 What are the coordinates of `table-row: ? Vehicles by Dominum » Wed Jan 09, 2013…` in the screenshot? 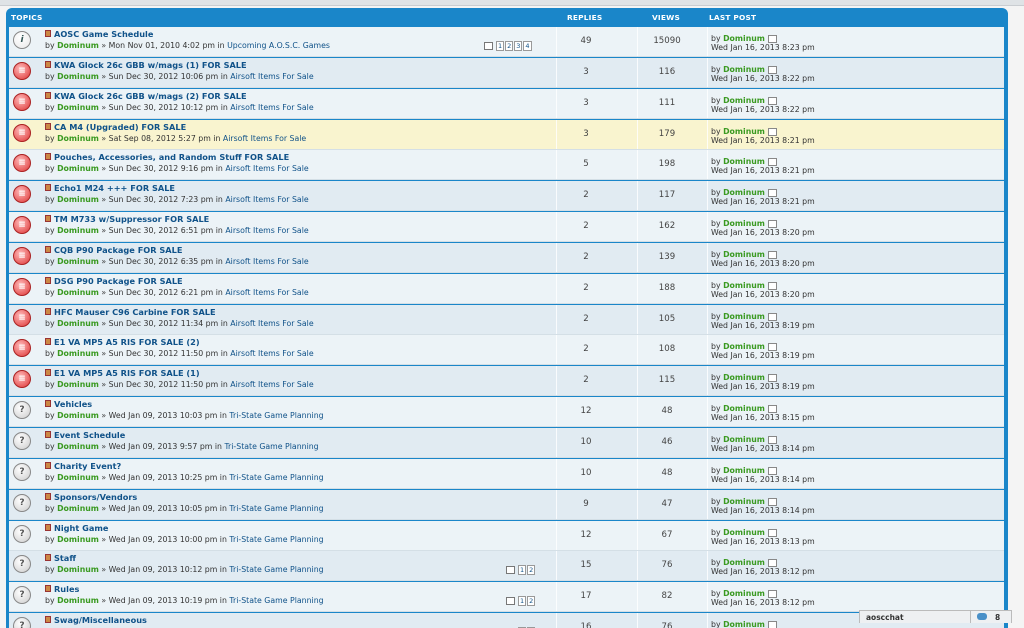 It's located at (506, 412).